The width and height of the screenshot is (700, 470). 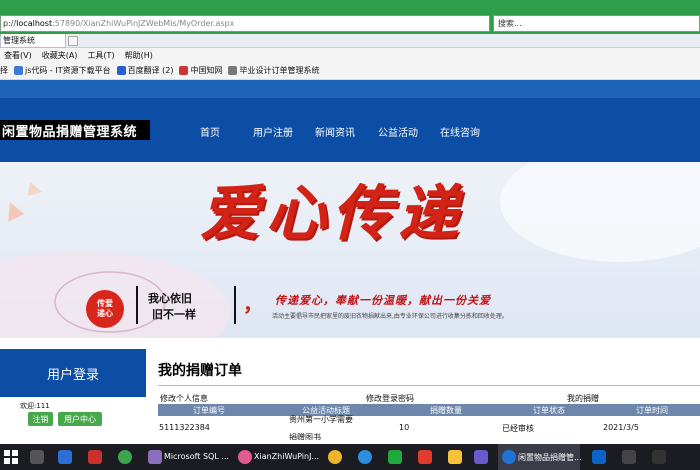 What do you see at coordinates (10, 23) in the screenshot?
I see `address-prefix: p://` at bounding box center [10, 23].